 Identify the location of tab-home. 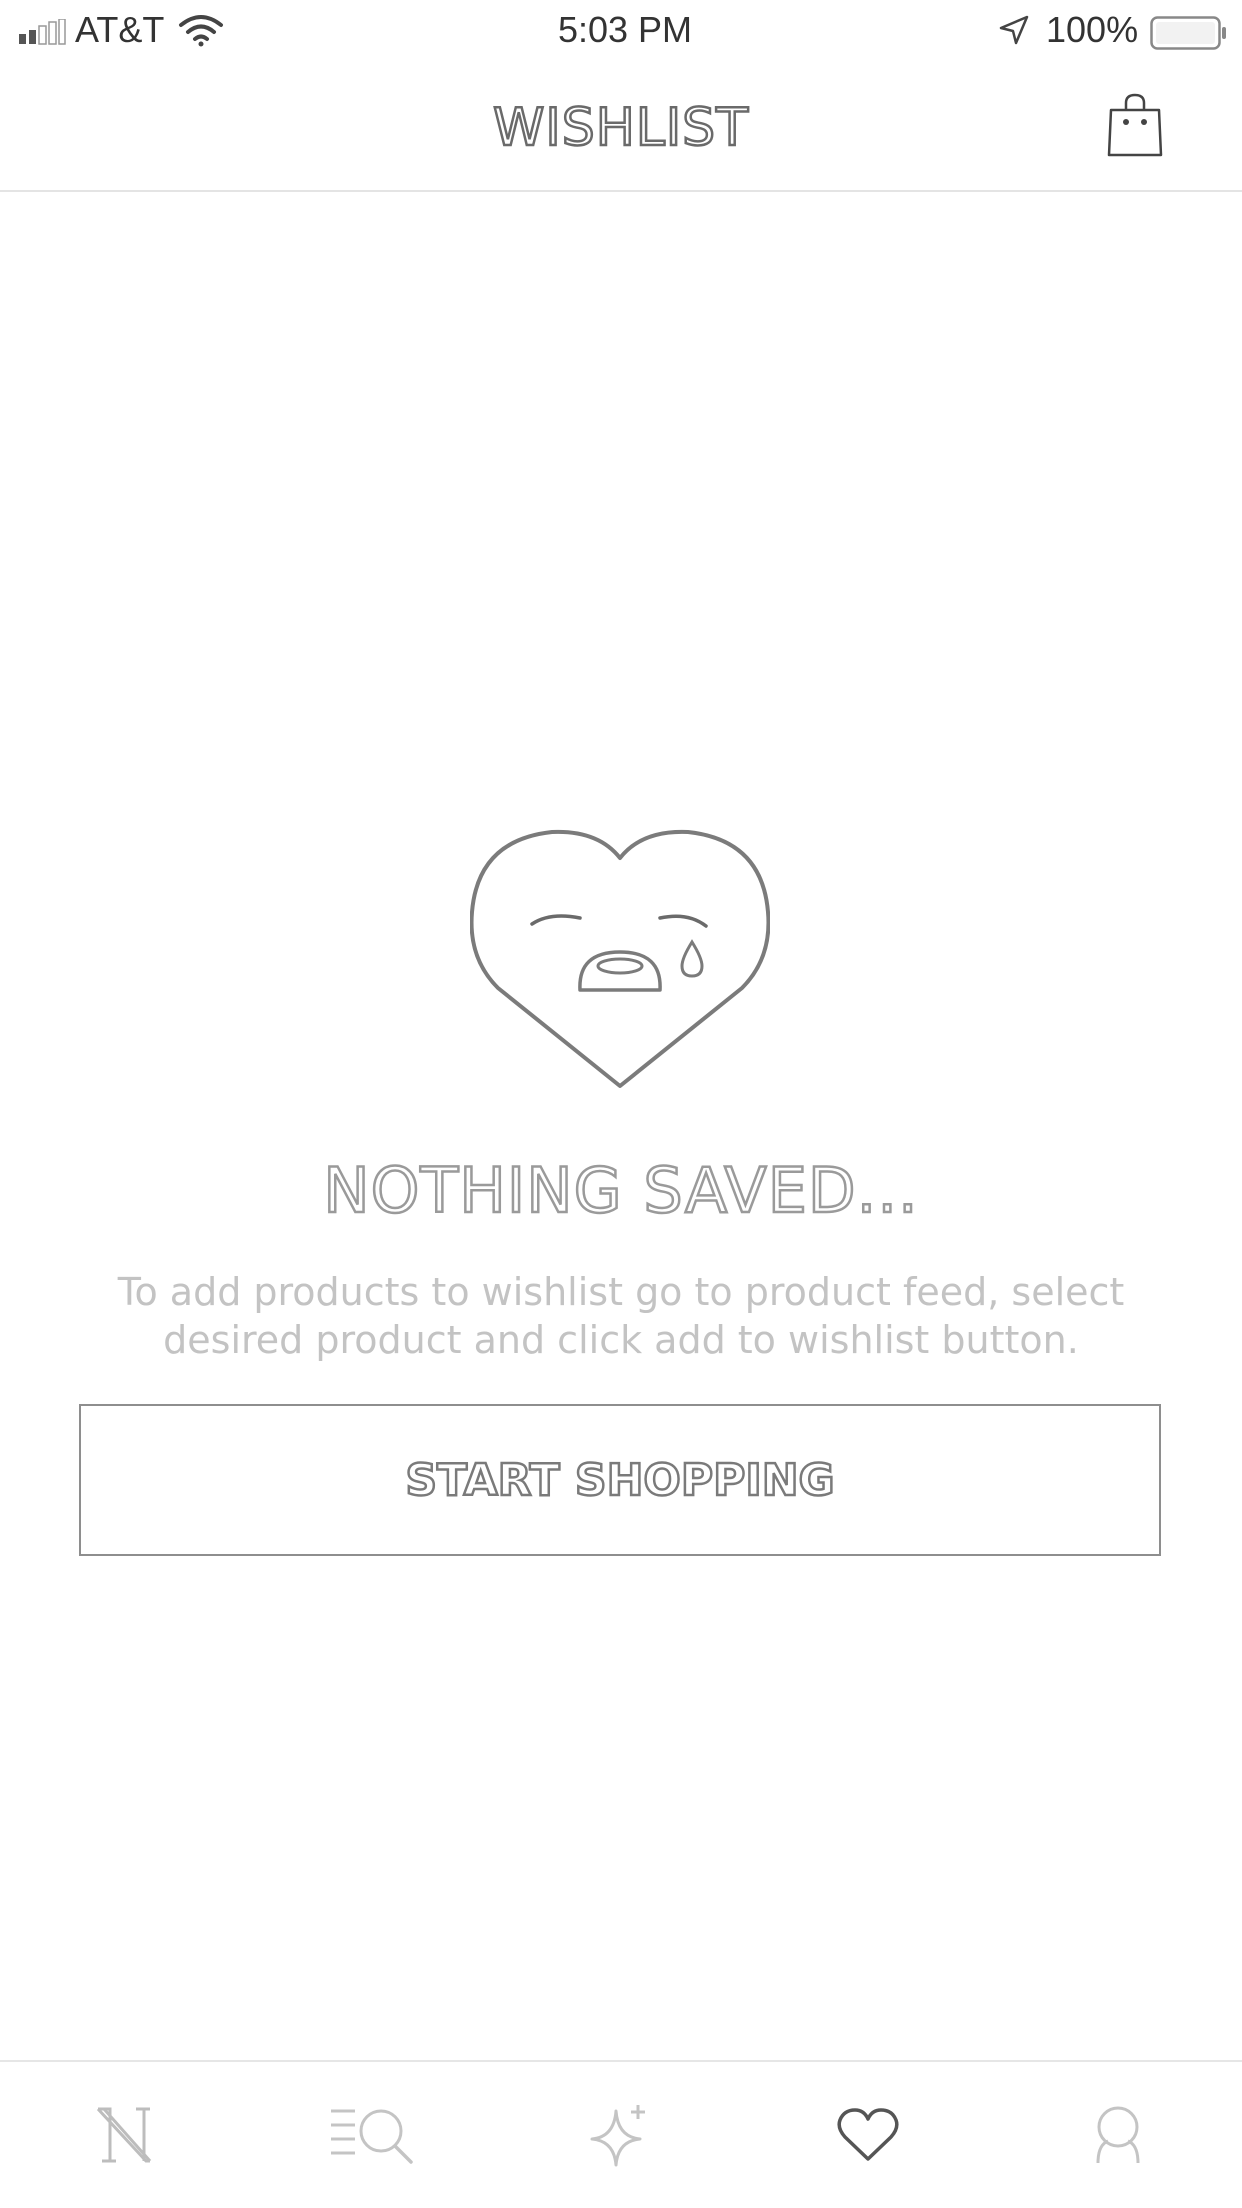
(124, 2135).